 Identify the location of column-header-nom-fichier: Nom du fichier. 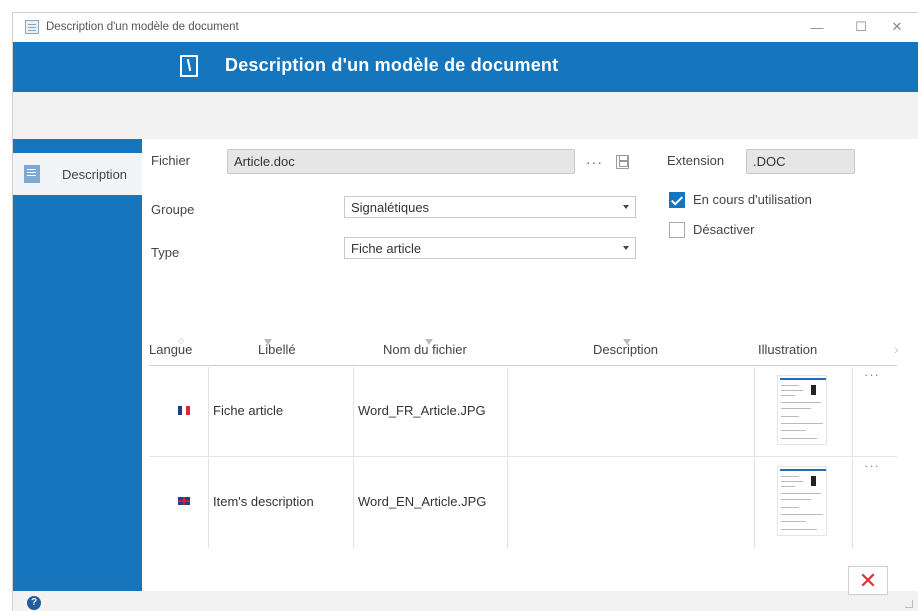
(425, 348).